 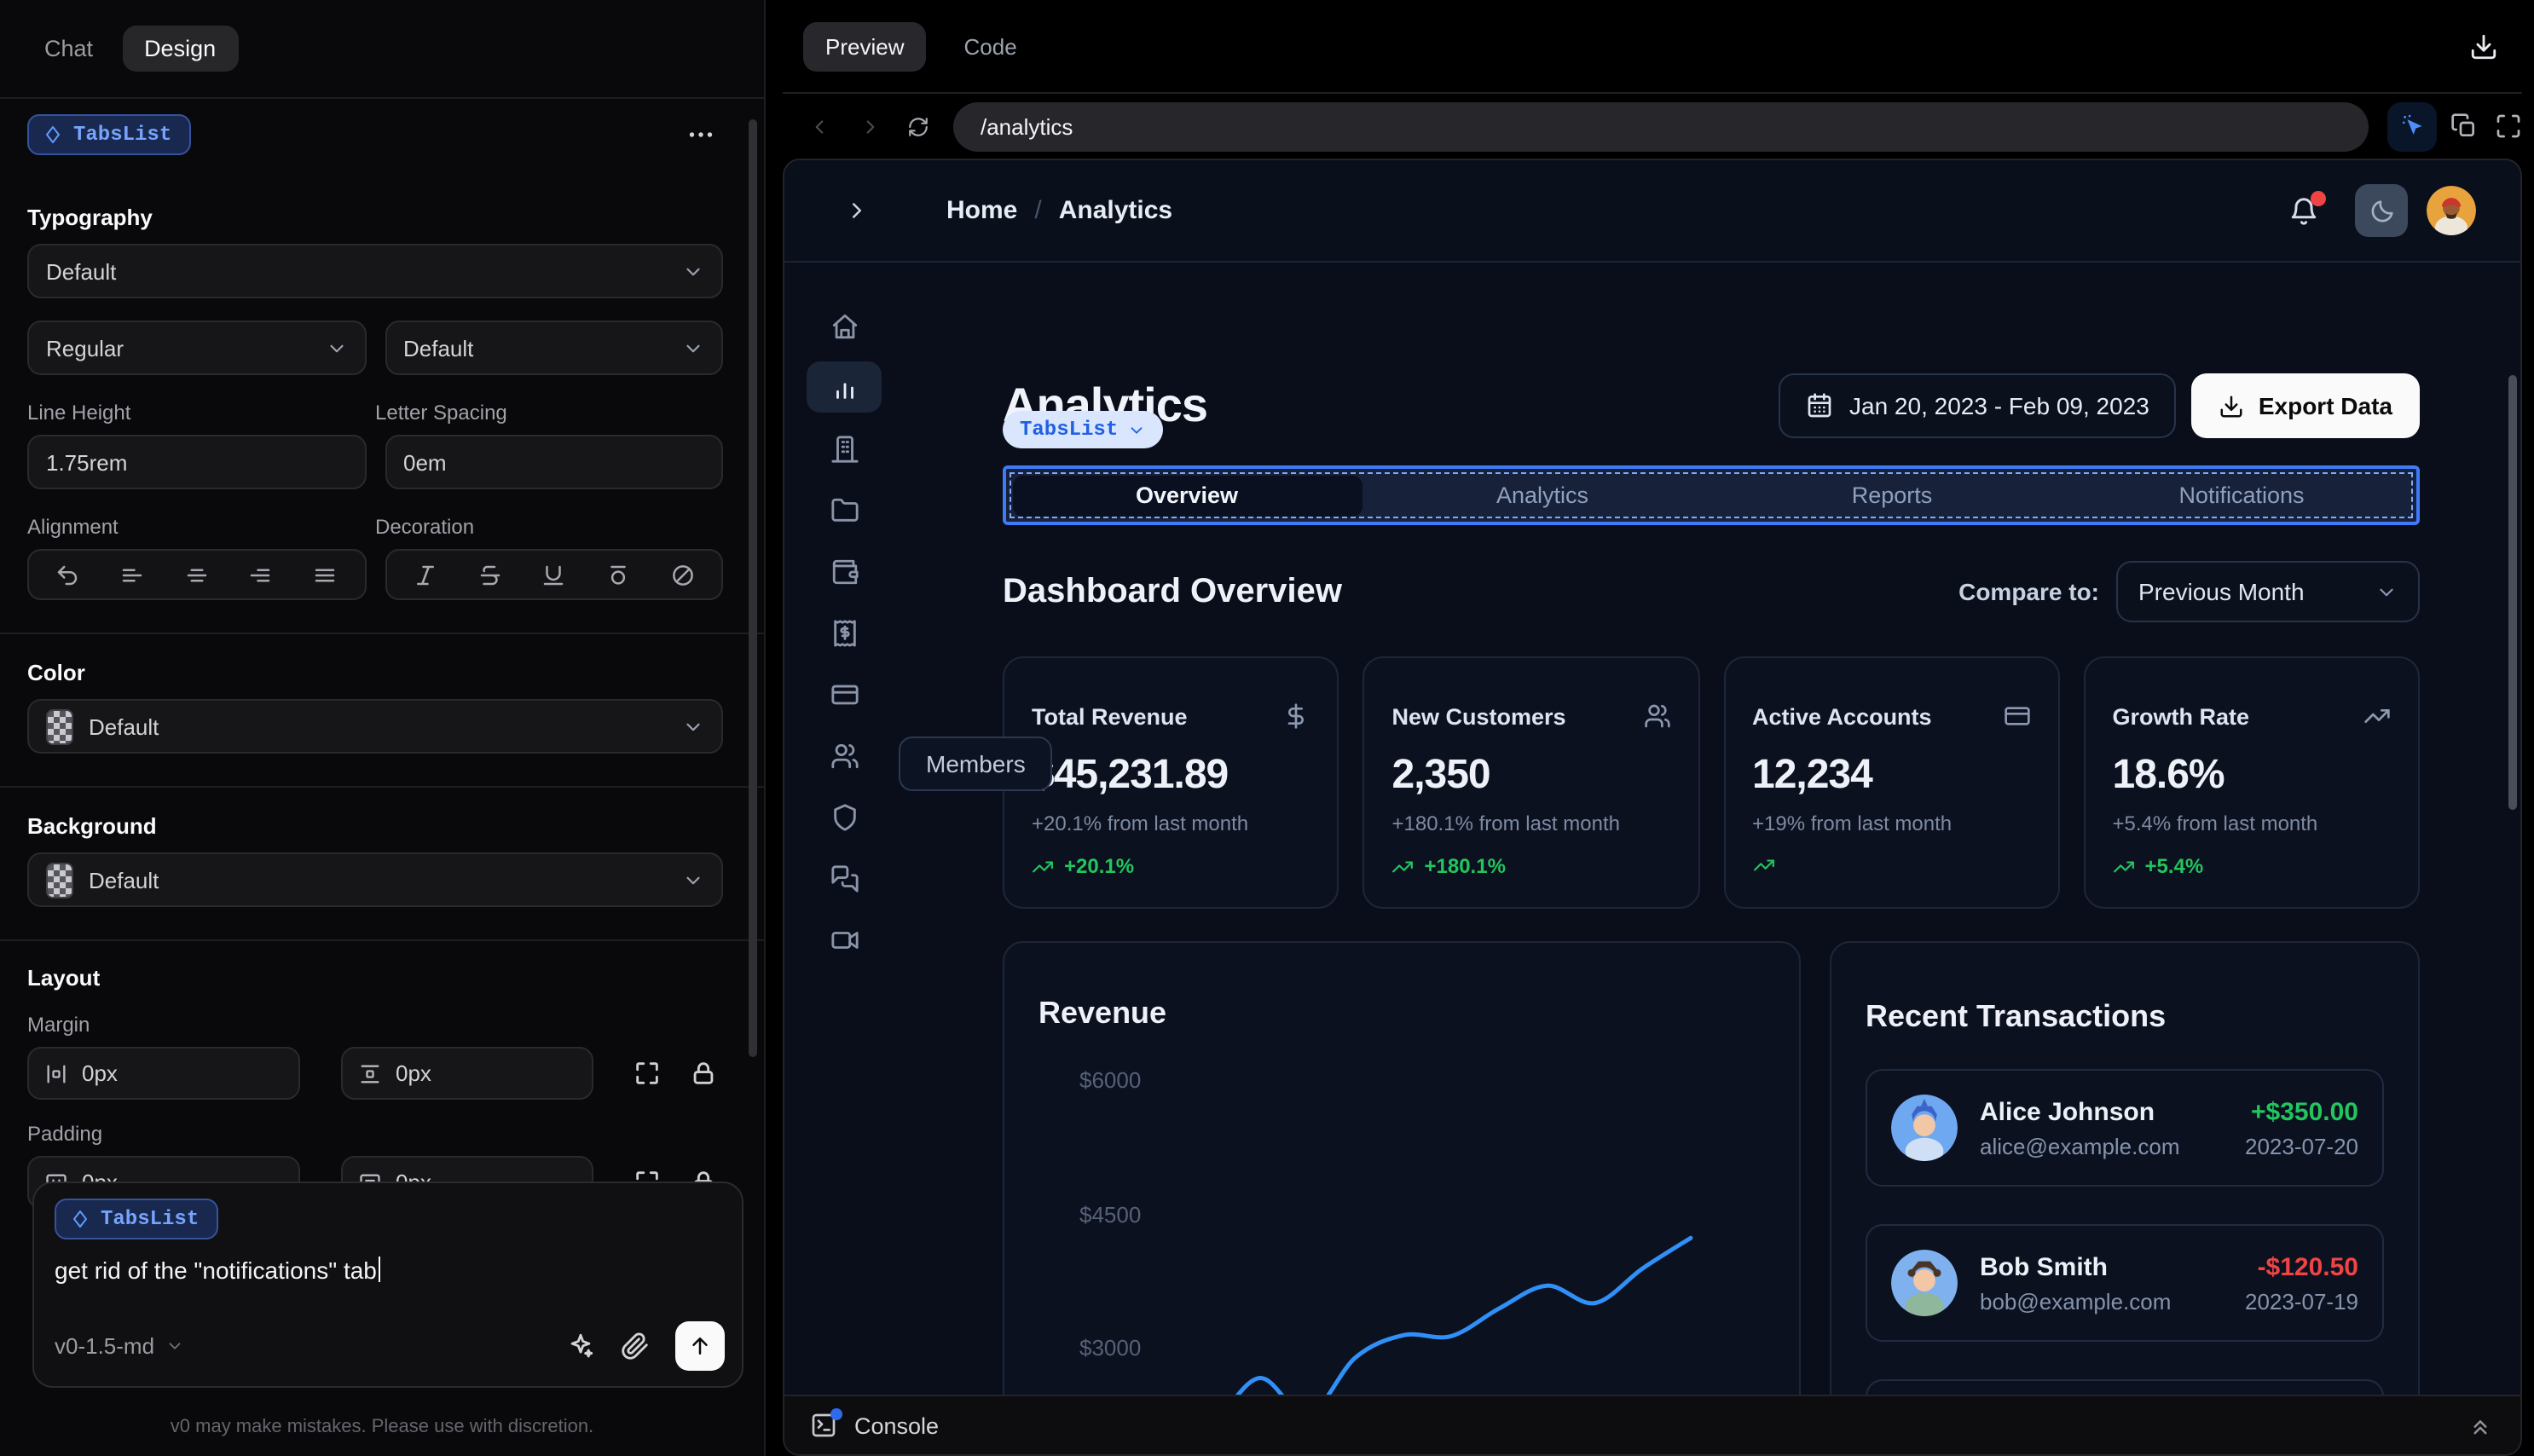 I want to click on strikethrough-icon, so click(x=489, y=574).